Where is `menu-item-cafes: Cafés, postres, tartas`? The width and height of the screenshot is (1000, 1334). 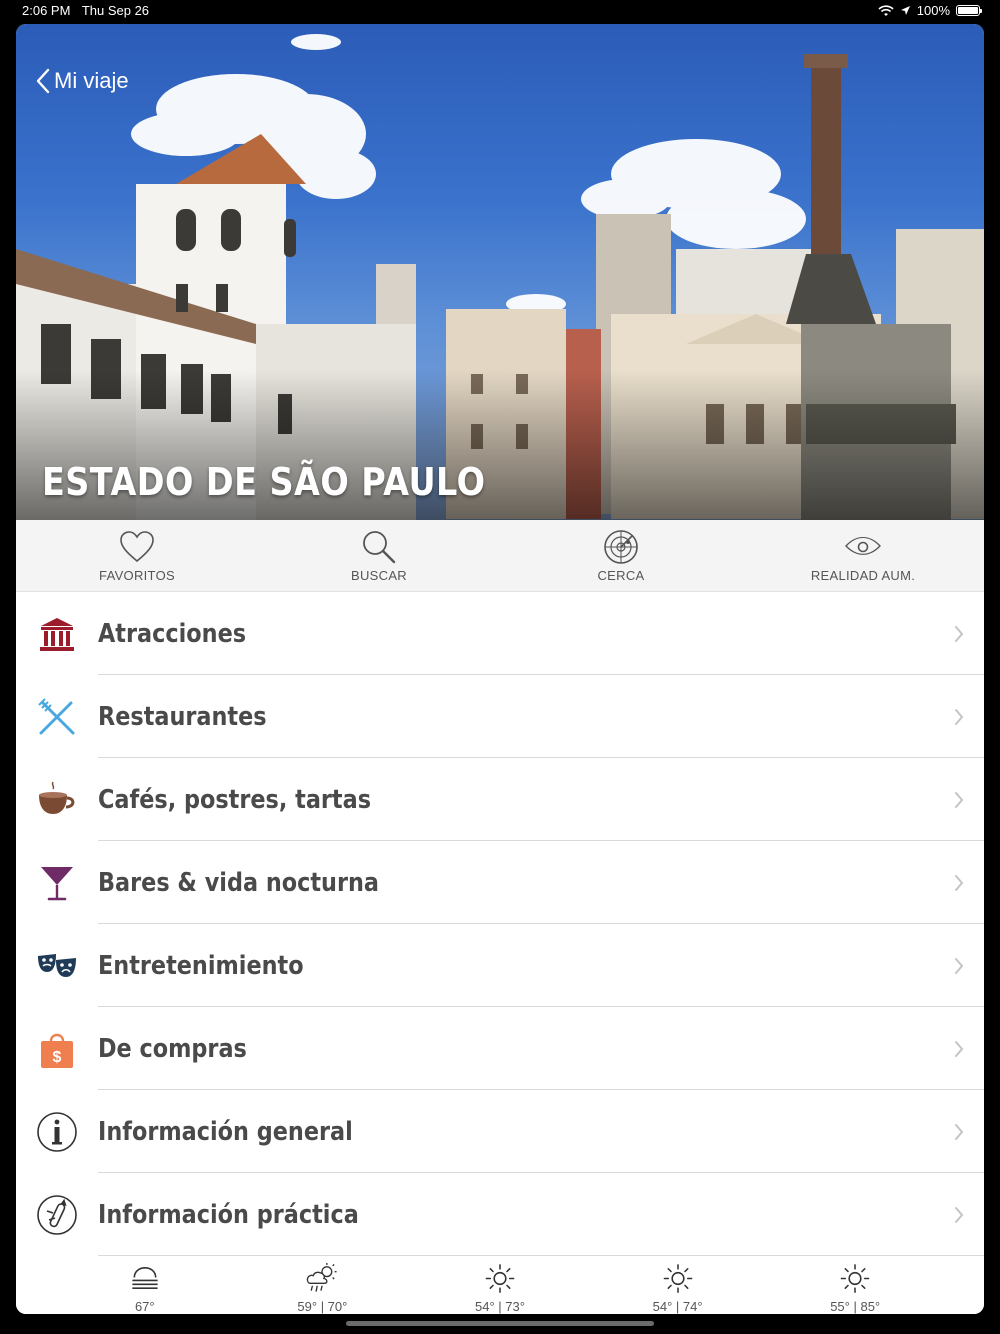
menu-item-cafes: Cafés, postres, tartas is located at coordinates (500, 799).